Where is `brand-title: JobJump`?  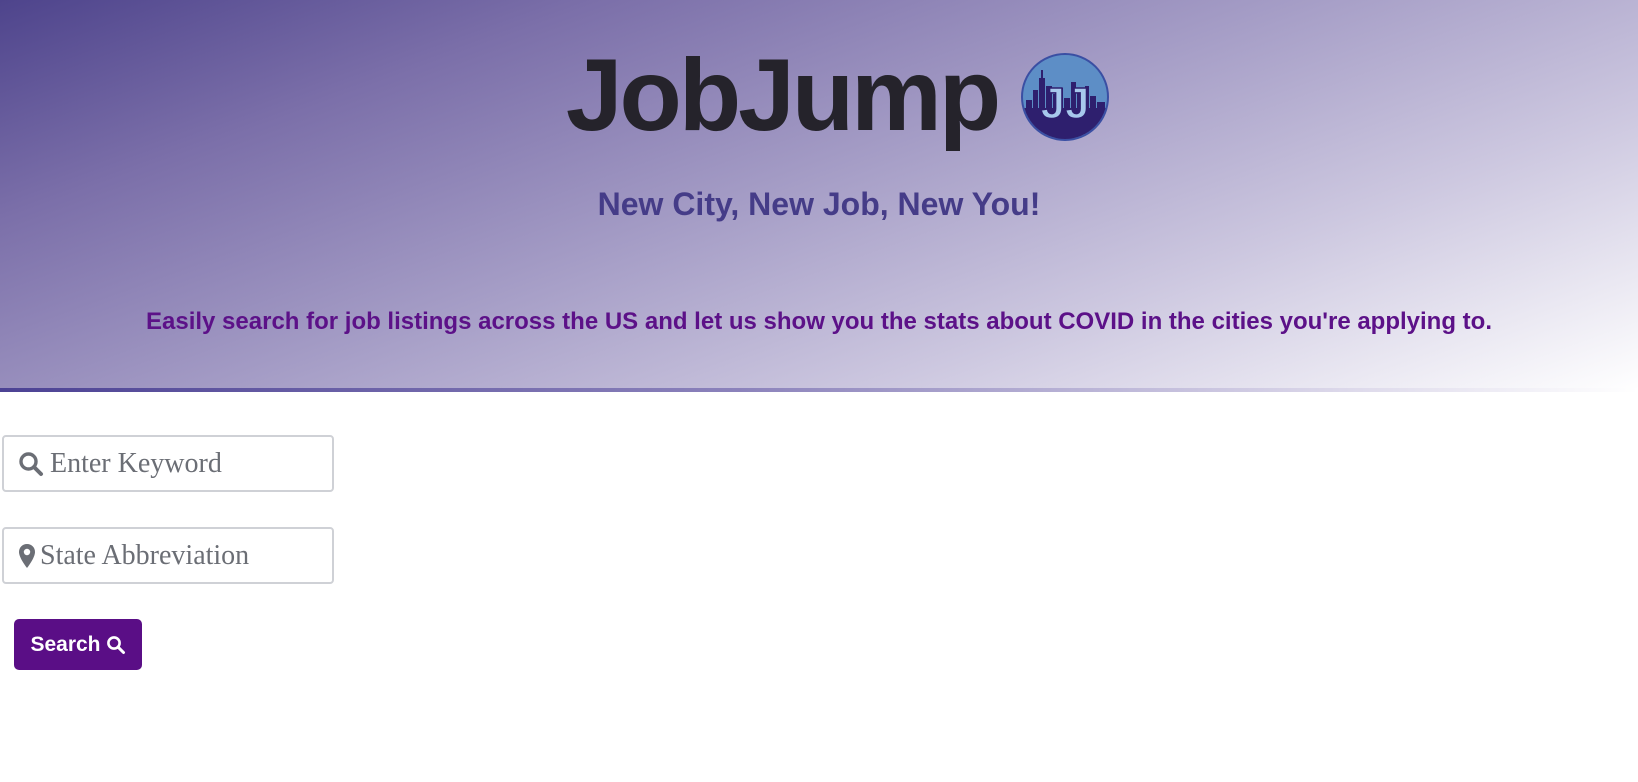 brand-title: JobJump is located at coordinates (783, 95).